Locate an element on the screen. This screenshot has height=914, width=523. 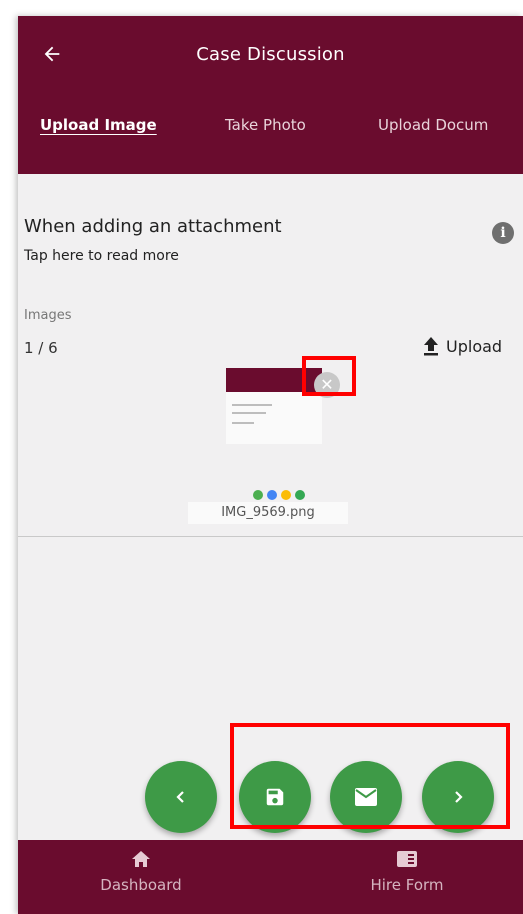
tab-take-photo: Take Photo is located at coordinates (265, 125).